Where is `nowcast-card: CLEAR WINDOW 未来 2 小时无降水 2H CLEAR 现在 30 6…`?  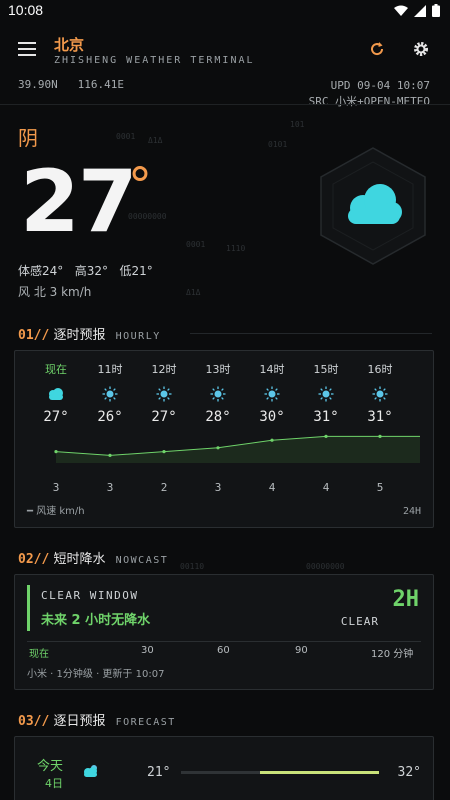 nowcast-card: CLEAR WINDOW 未来 2 小时无降水 2H CLEAR 现在 30 6… is located at coordinates (224, 632).